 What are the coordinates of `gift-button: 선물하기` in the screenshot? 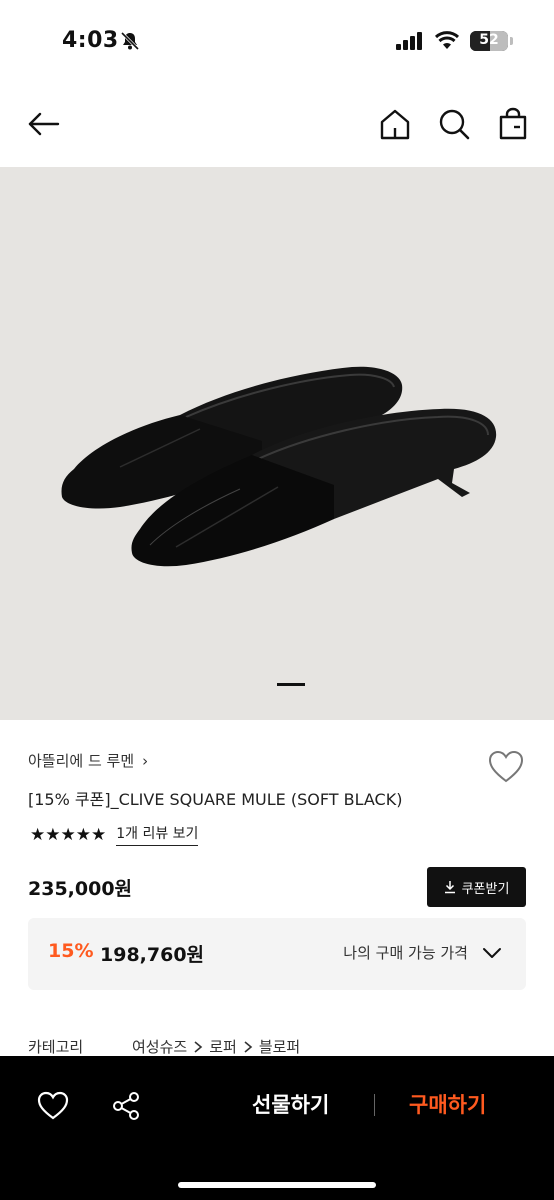 It's located at (290, 1104).